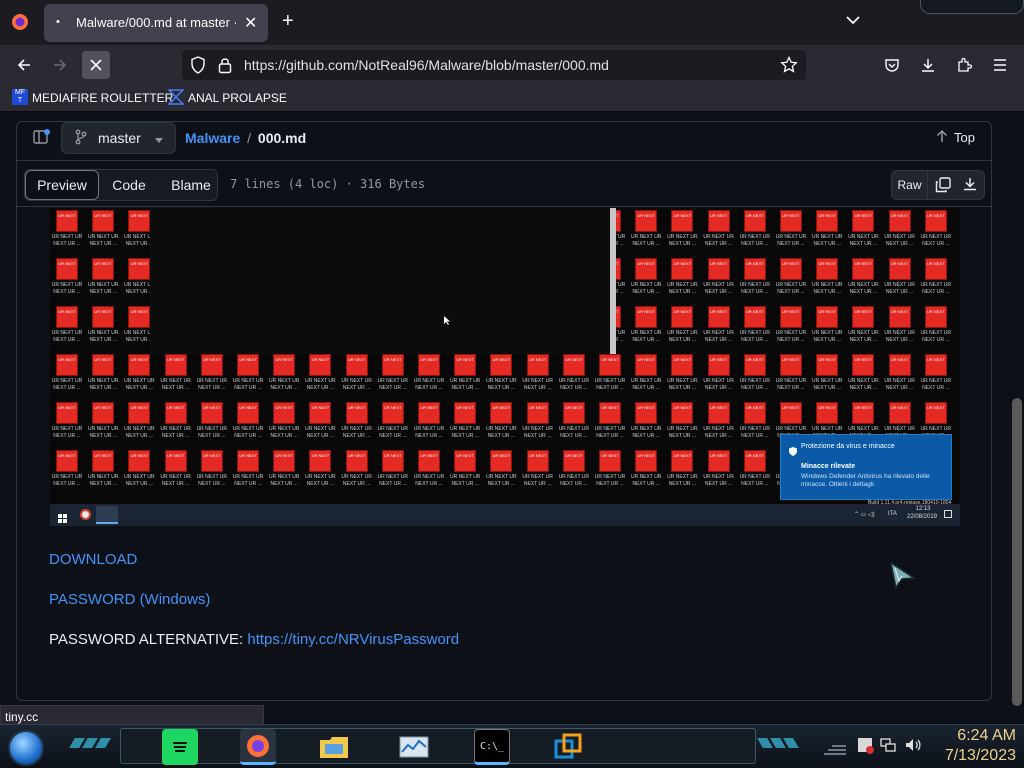 This screenshot has width=1024, height=768. I want to click on copy-icon, so click(943, 187).